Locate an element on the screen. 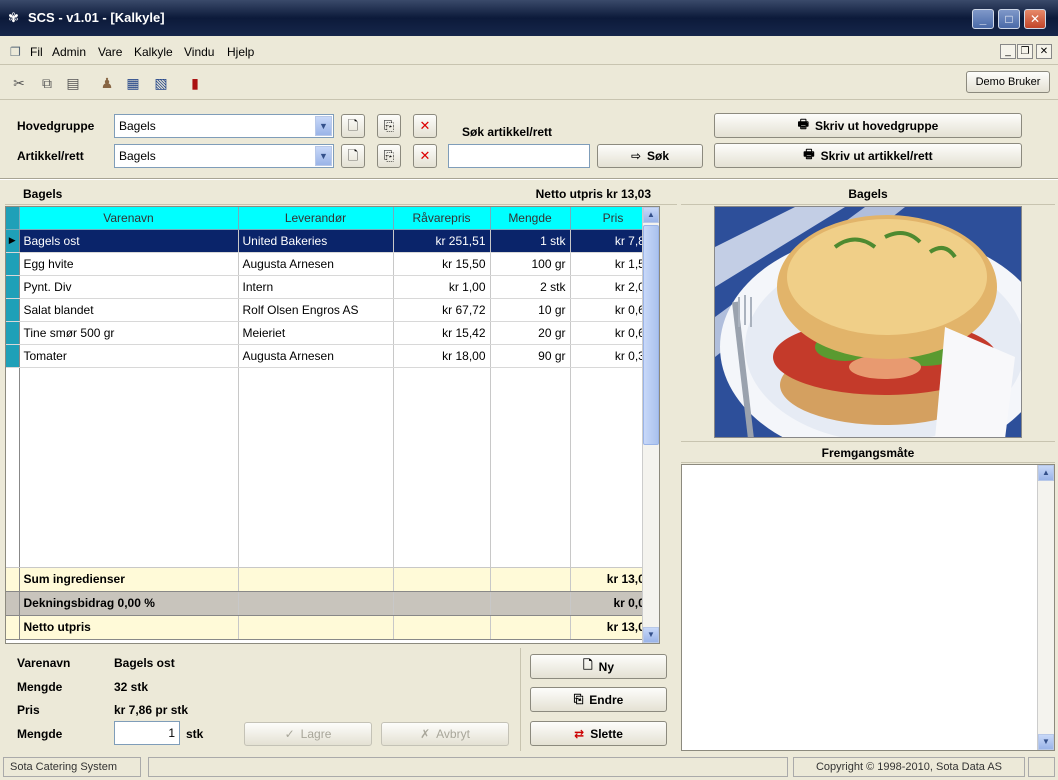 The width and height of the screenshot is (1058, 780). chart-icon: ▧ is located at coordinates (161, 83).